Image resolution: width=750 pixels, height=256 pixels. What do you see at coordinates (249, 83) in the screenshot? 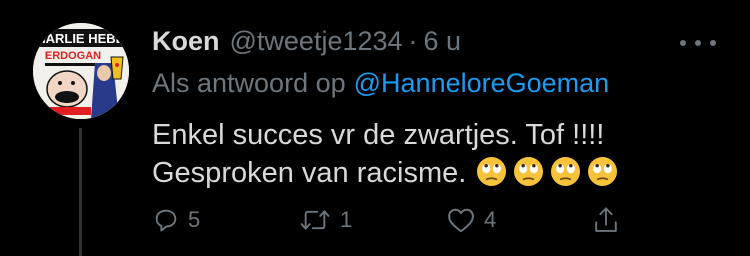
I see `reply-prefix: Als antwoord op` at bounding box center [249, 83].